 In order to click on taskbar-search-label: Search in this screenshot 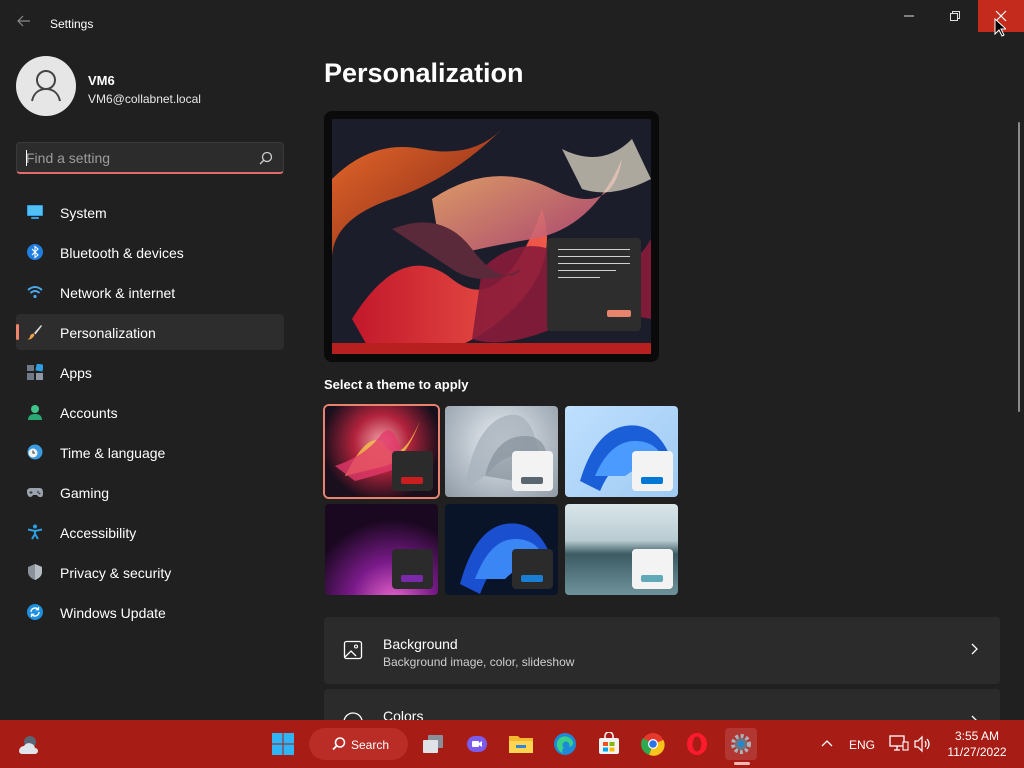, I will do `click(370, 745)`.